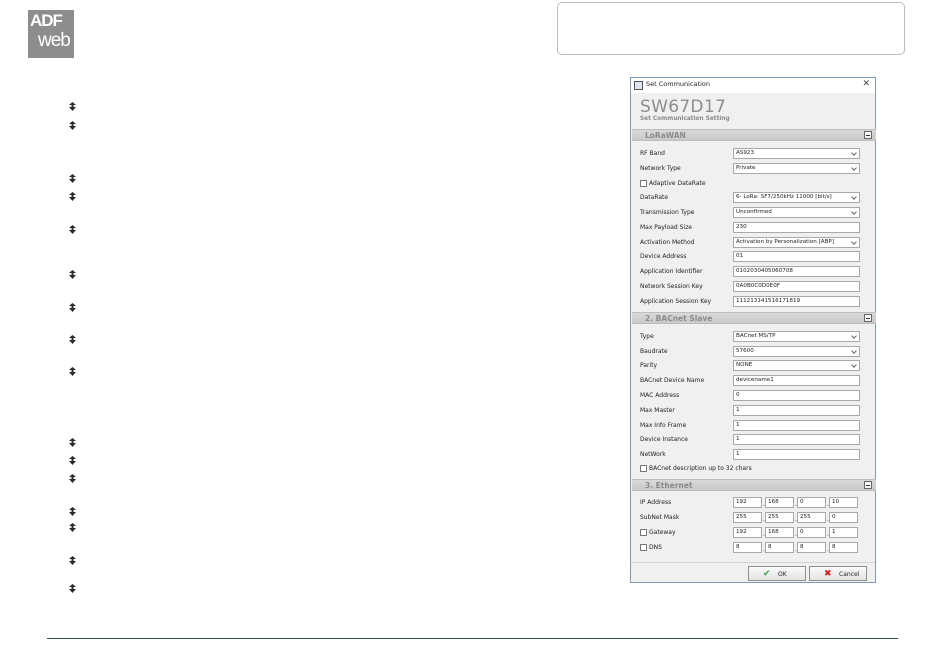 Image resolution: width=950 pixels, height=659 pixels. I want to click on ip-octet-4-input: 10, so click(843, 502).